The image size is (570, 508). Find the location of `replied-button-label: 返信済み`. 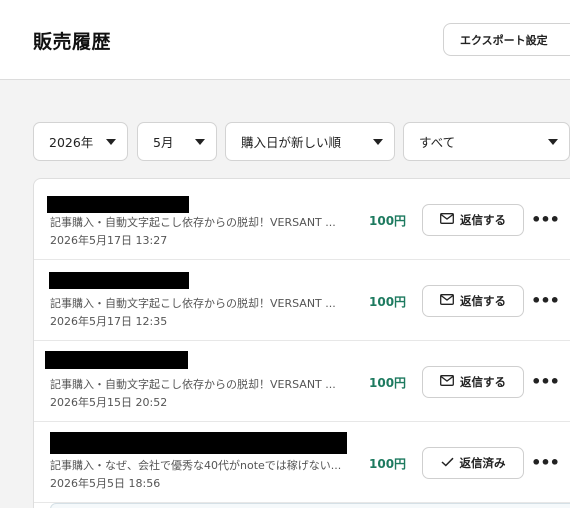

replied-button-label: 返信済み is located at coordinates (482, 463).